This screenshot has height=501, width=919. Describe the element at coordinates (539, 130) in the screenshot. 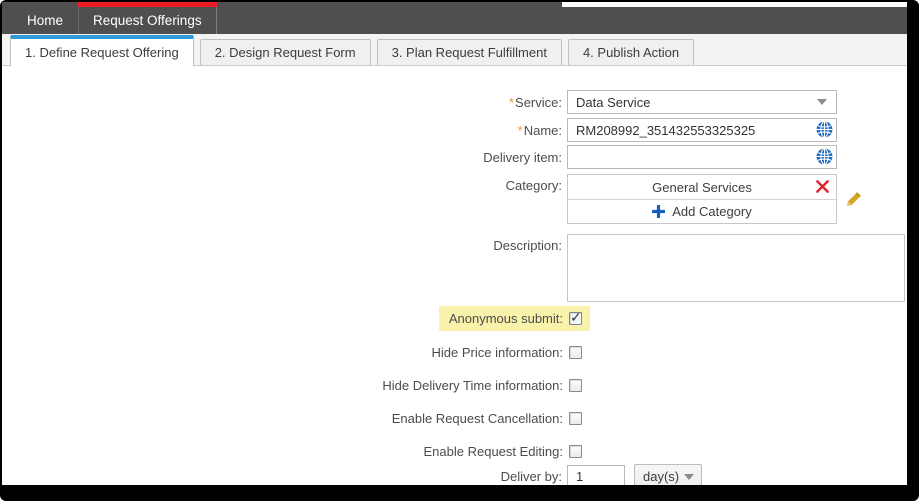

I see `name-label: *Name:` at that location.